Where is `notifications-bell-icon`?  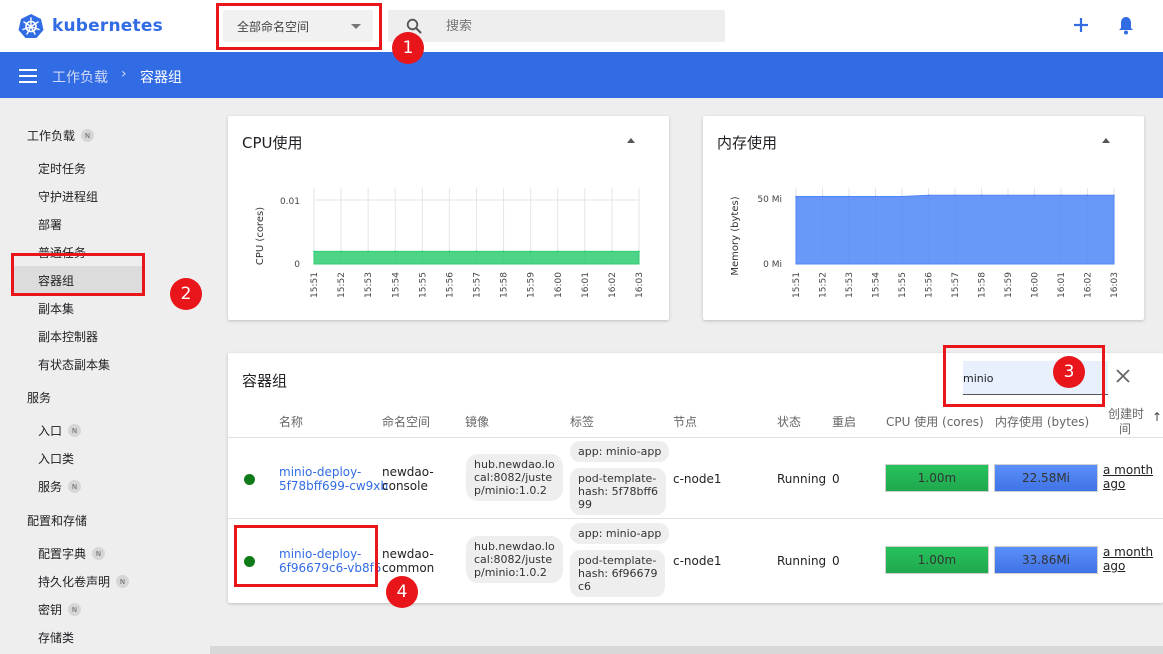 notifications-bell-icon is located at coordinates (1126, 25).